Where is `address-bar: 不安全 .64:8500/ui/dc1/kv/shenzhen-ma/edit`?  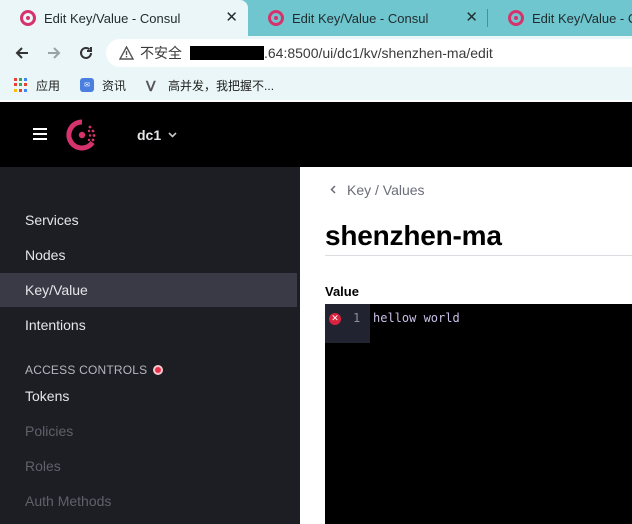 address-bar: 不安全 .64:8500/ui/dc1/kv/shenzhen-ma/edit is located at coordinates (369, 53).